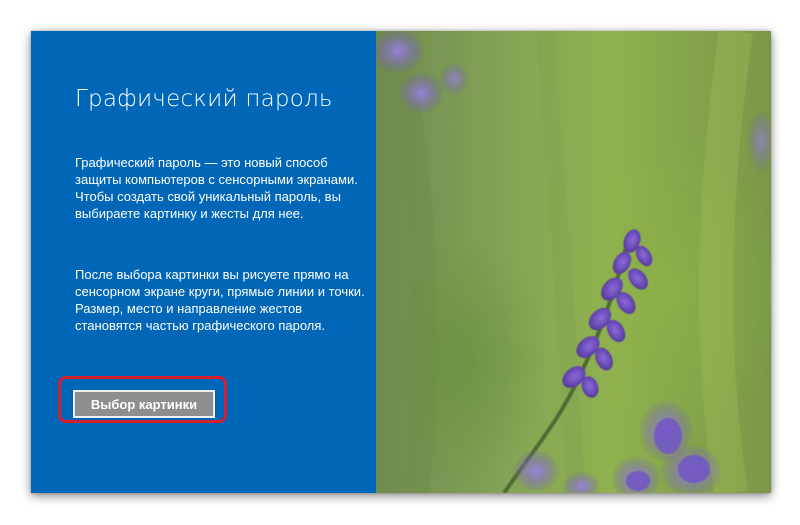 Image resolution: width=800 pixels, height=525 pixels. Describe the element at coordinates (144, 404) in the screenshot. I see `choose-picture-button: Выбор картинки` at that location.